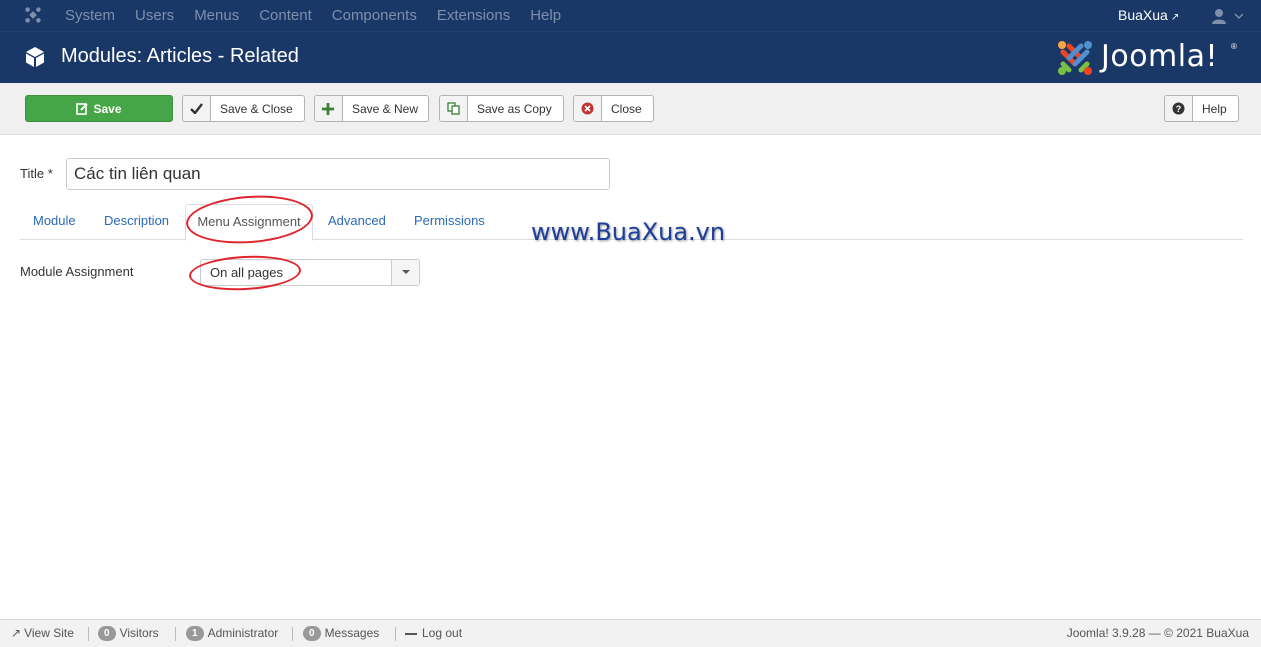 The image size is (1261, 647). What do you see at coordinates (35, 57) in the screenshot?
I see `cube-icon` at bounding box center [35, 57].